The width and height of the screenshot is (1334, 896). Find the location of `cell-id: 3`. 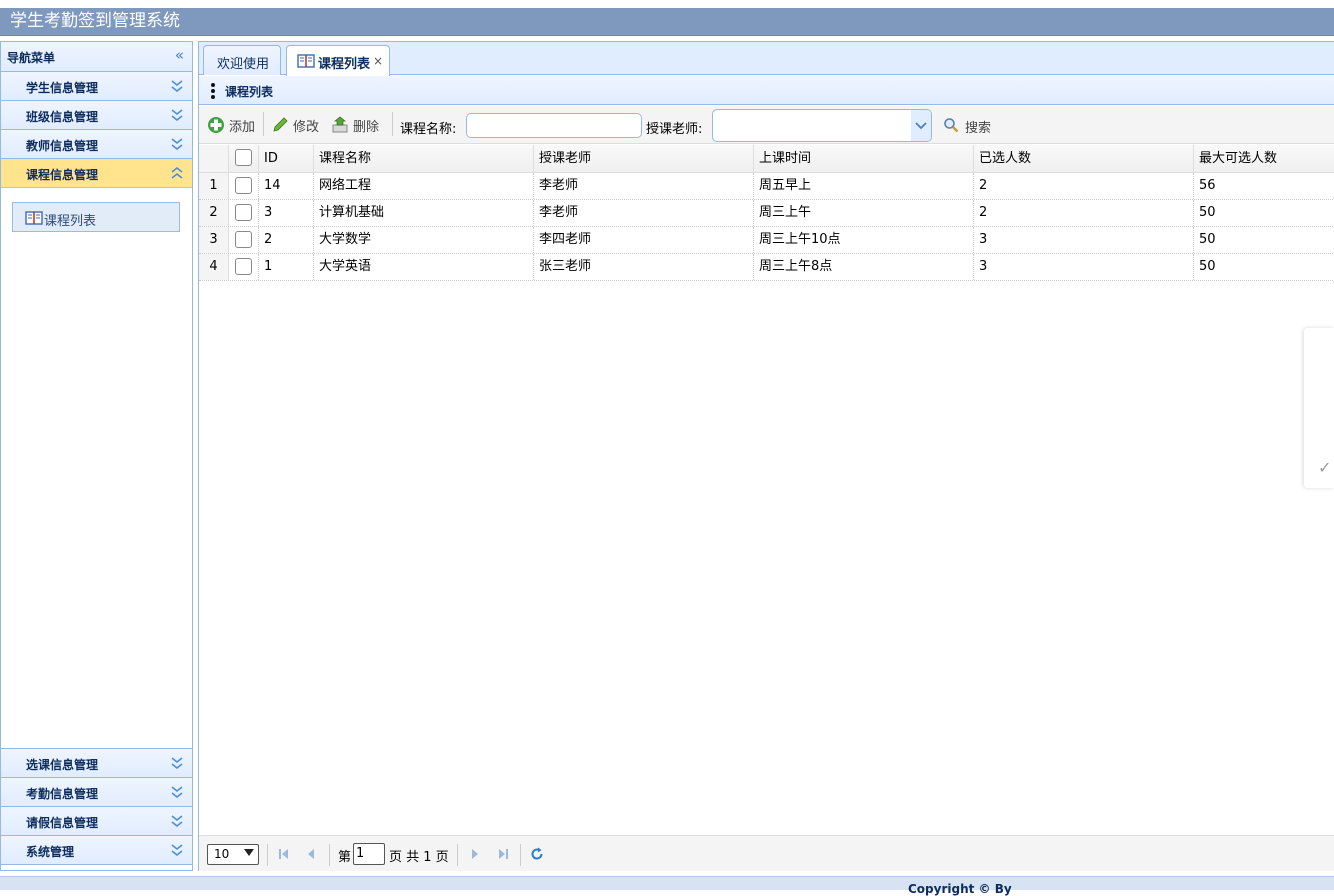

cell-id: 3 is located at coordinates (286, 213).